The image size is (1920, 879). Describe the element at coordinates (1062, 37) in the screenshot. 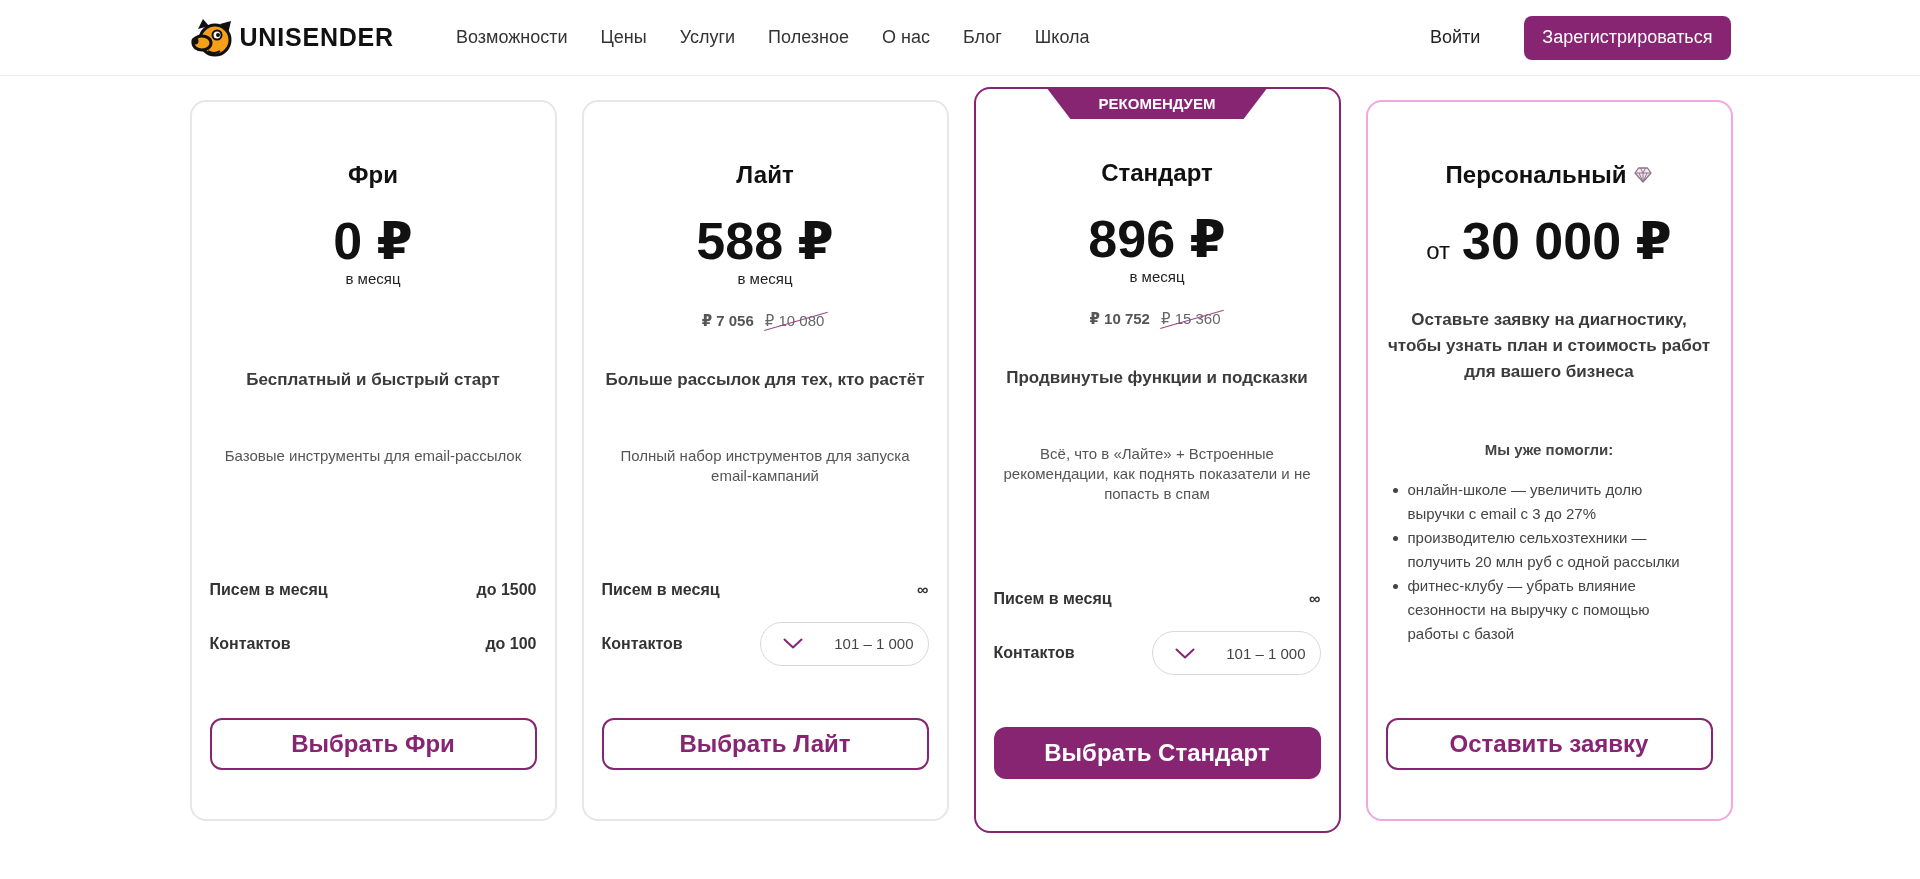

I see `nav-link: Школа` at that location.